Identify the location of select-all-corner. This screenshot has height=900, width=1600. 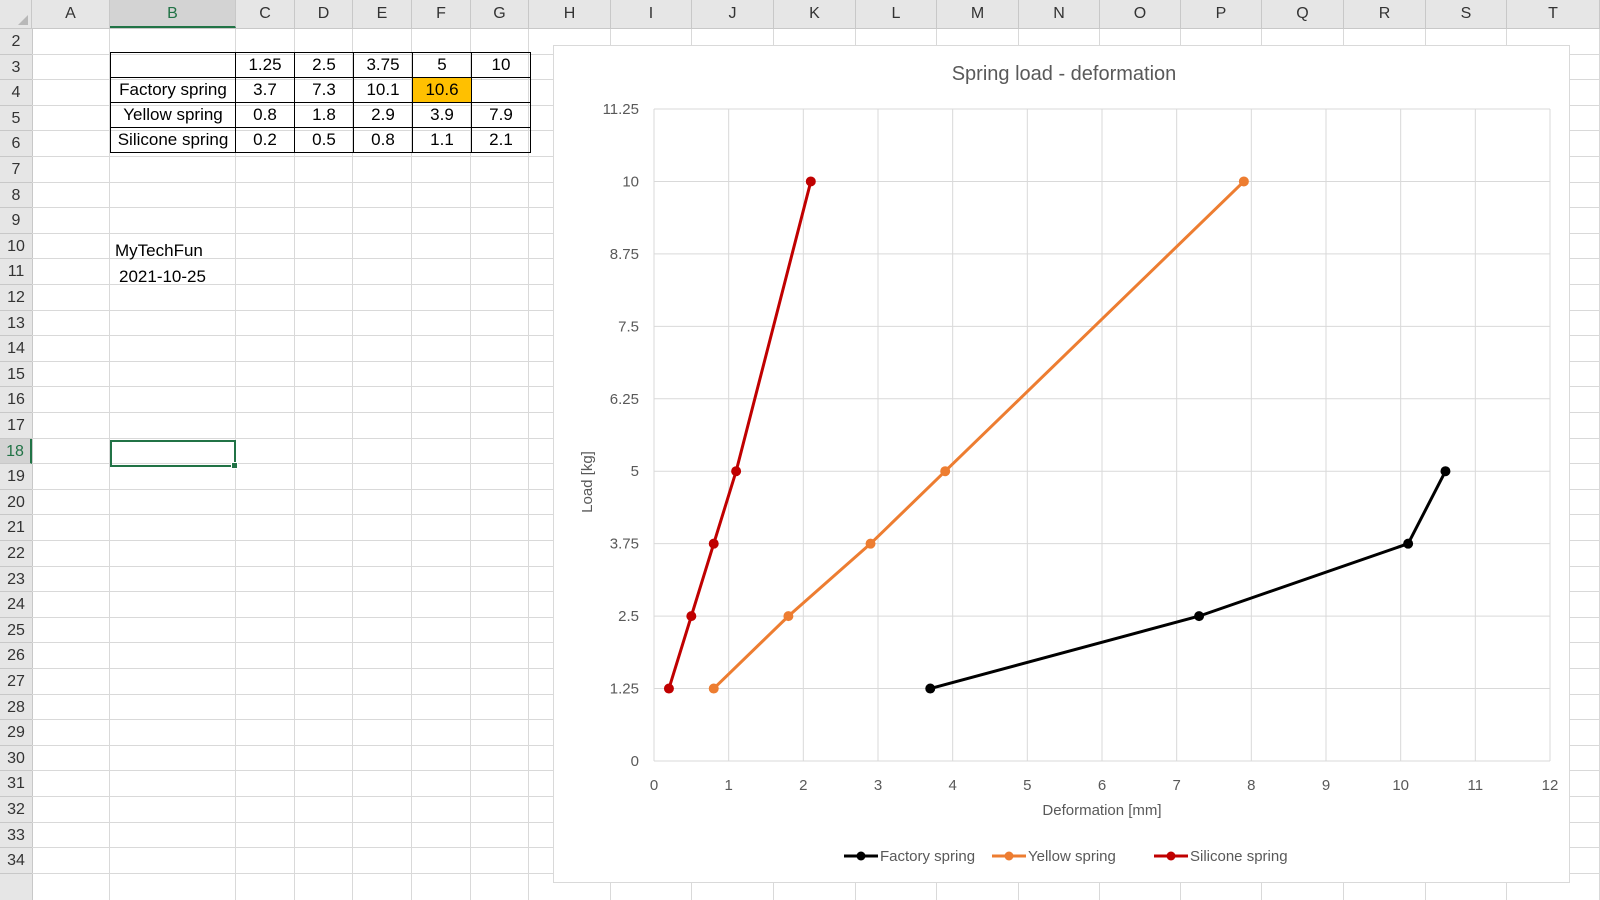
(16, 14).